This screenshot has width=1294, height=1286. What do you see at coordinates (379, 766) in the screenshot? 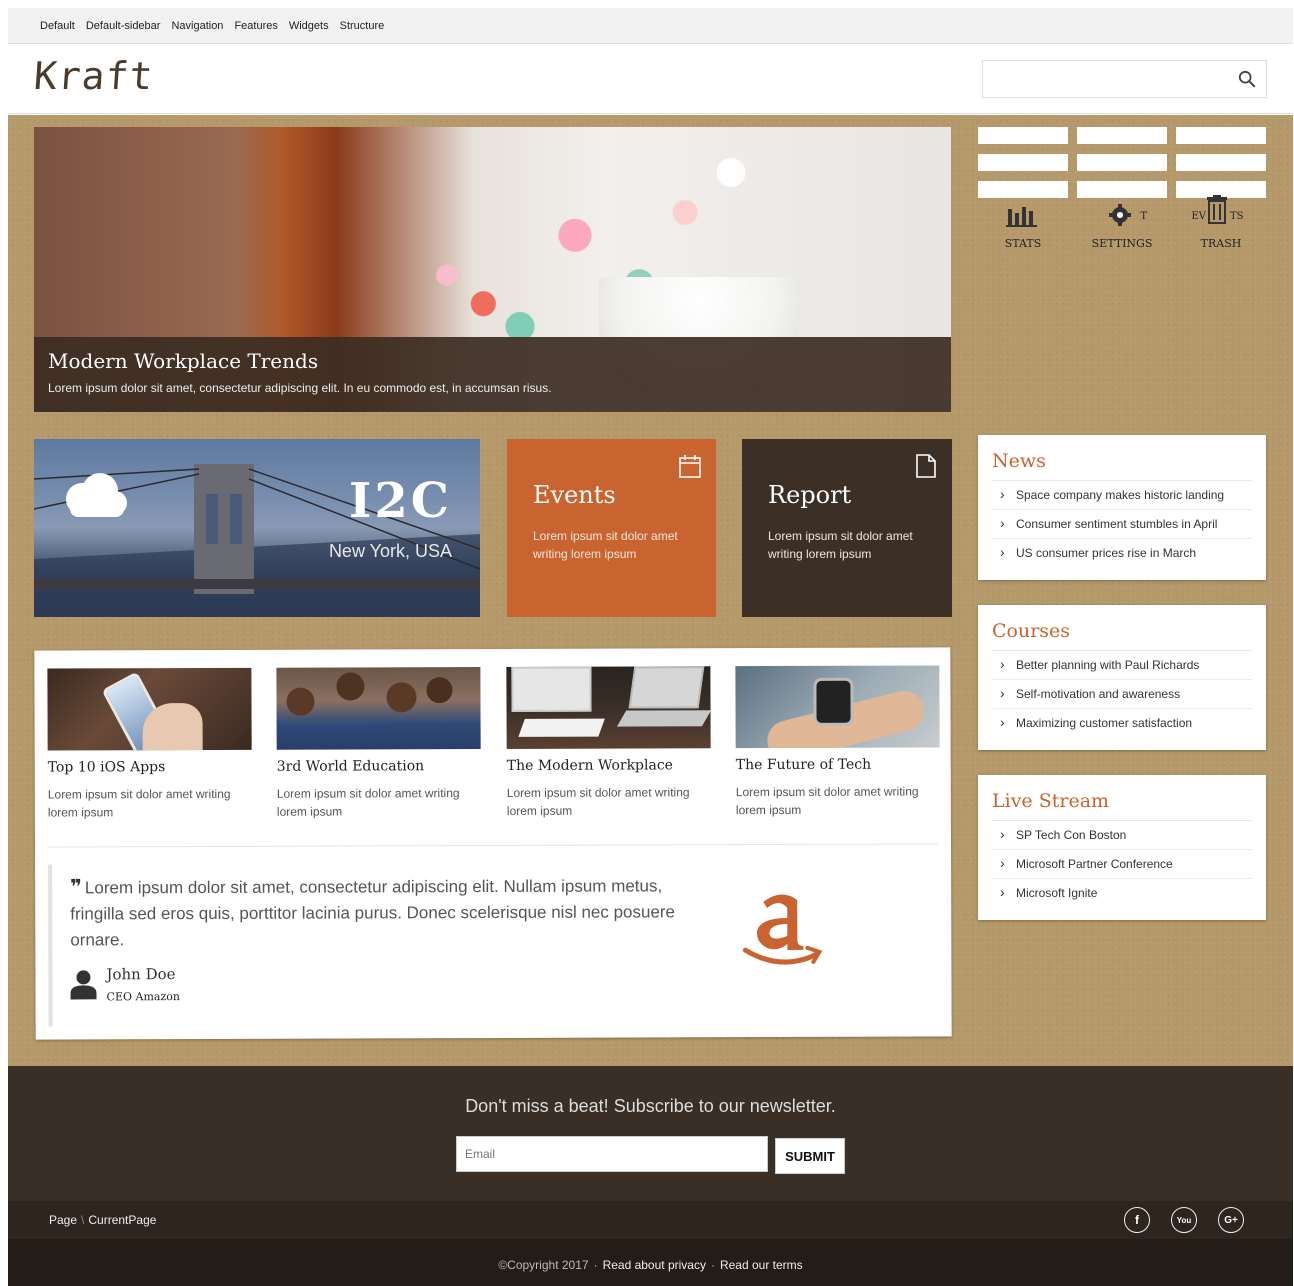
I see `article-title: 3rd World Education` at bounding box center [379, 766].